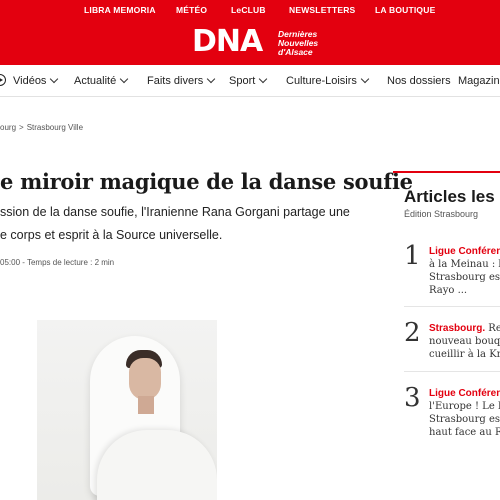  Describe the element at coordinates (321, 81) in the screenshot. I see `nav-item-label: Culture-Loisirs` at that location.